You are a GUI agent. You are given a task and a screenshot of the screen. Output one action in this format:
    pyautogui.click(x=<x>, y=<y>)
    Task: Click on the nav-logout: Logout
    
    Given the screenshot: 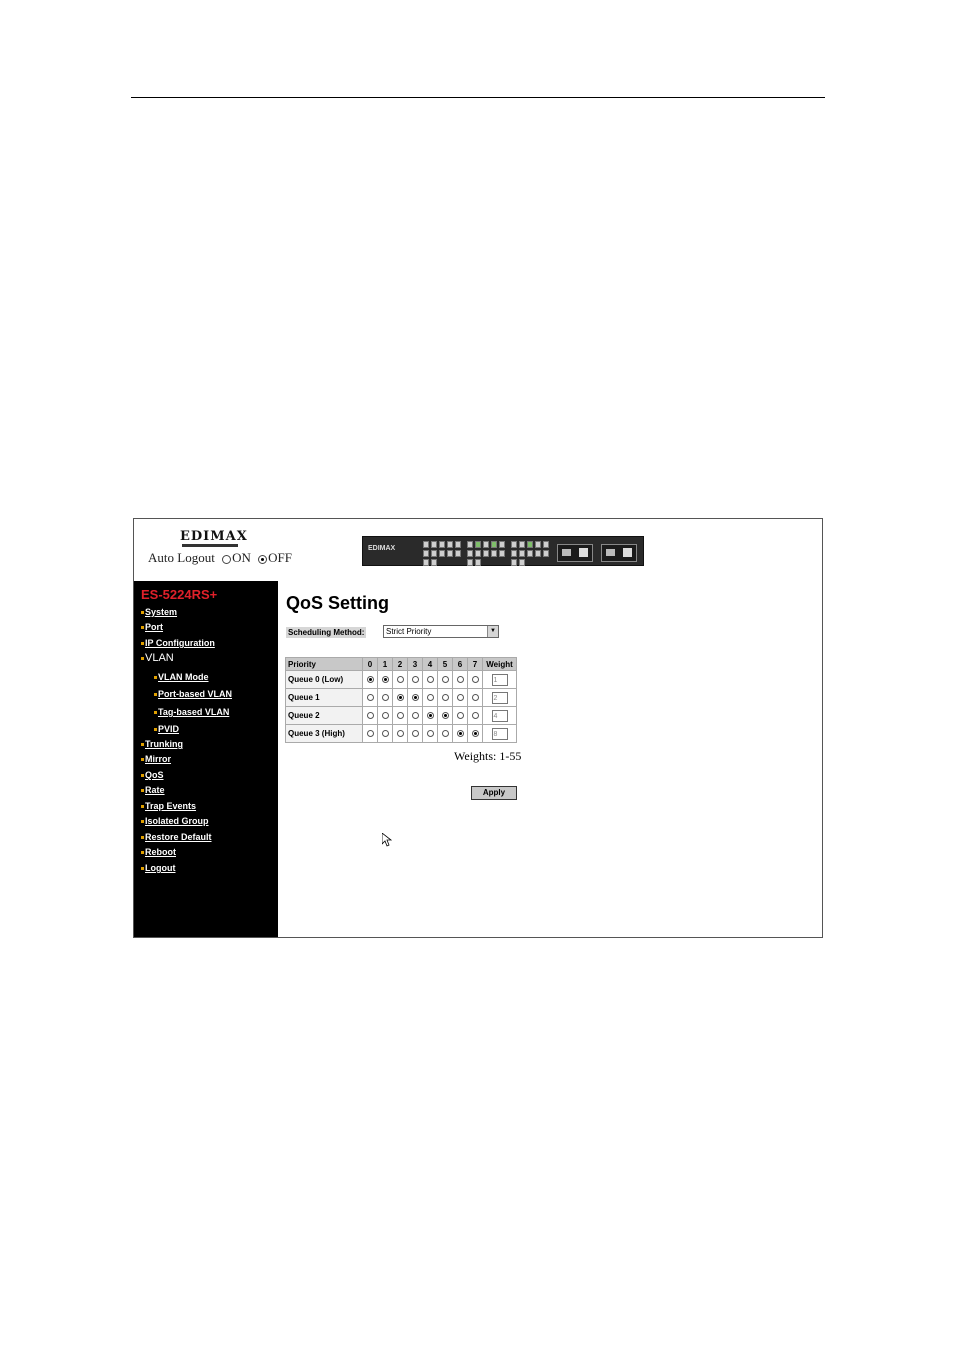 What is the action you would take?
    pyautogui.click(x=158, y=868)
    